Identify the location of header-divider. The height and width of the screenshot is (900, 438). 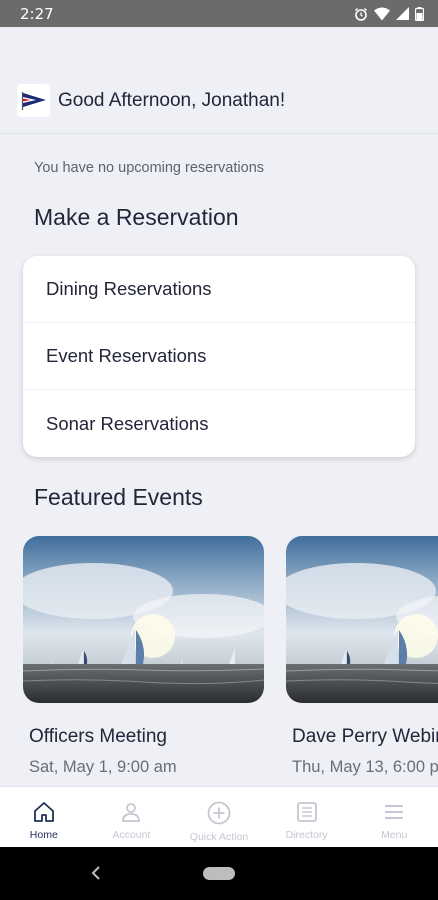
(219, 133).